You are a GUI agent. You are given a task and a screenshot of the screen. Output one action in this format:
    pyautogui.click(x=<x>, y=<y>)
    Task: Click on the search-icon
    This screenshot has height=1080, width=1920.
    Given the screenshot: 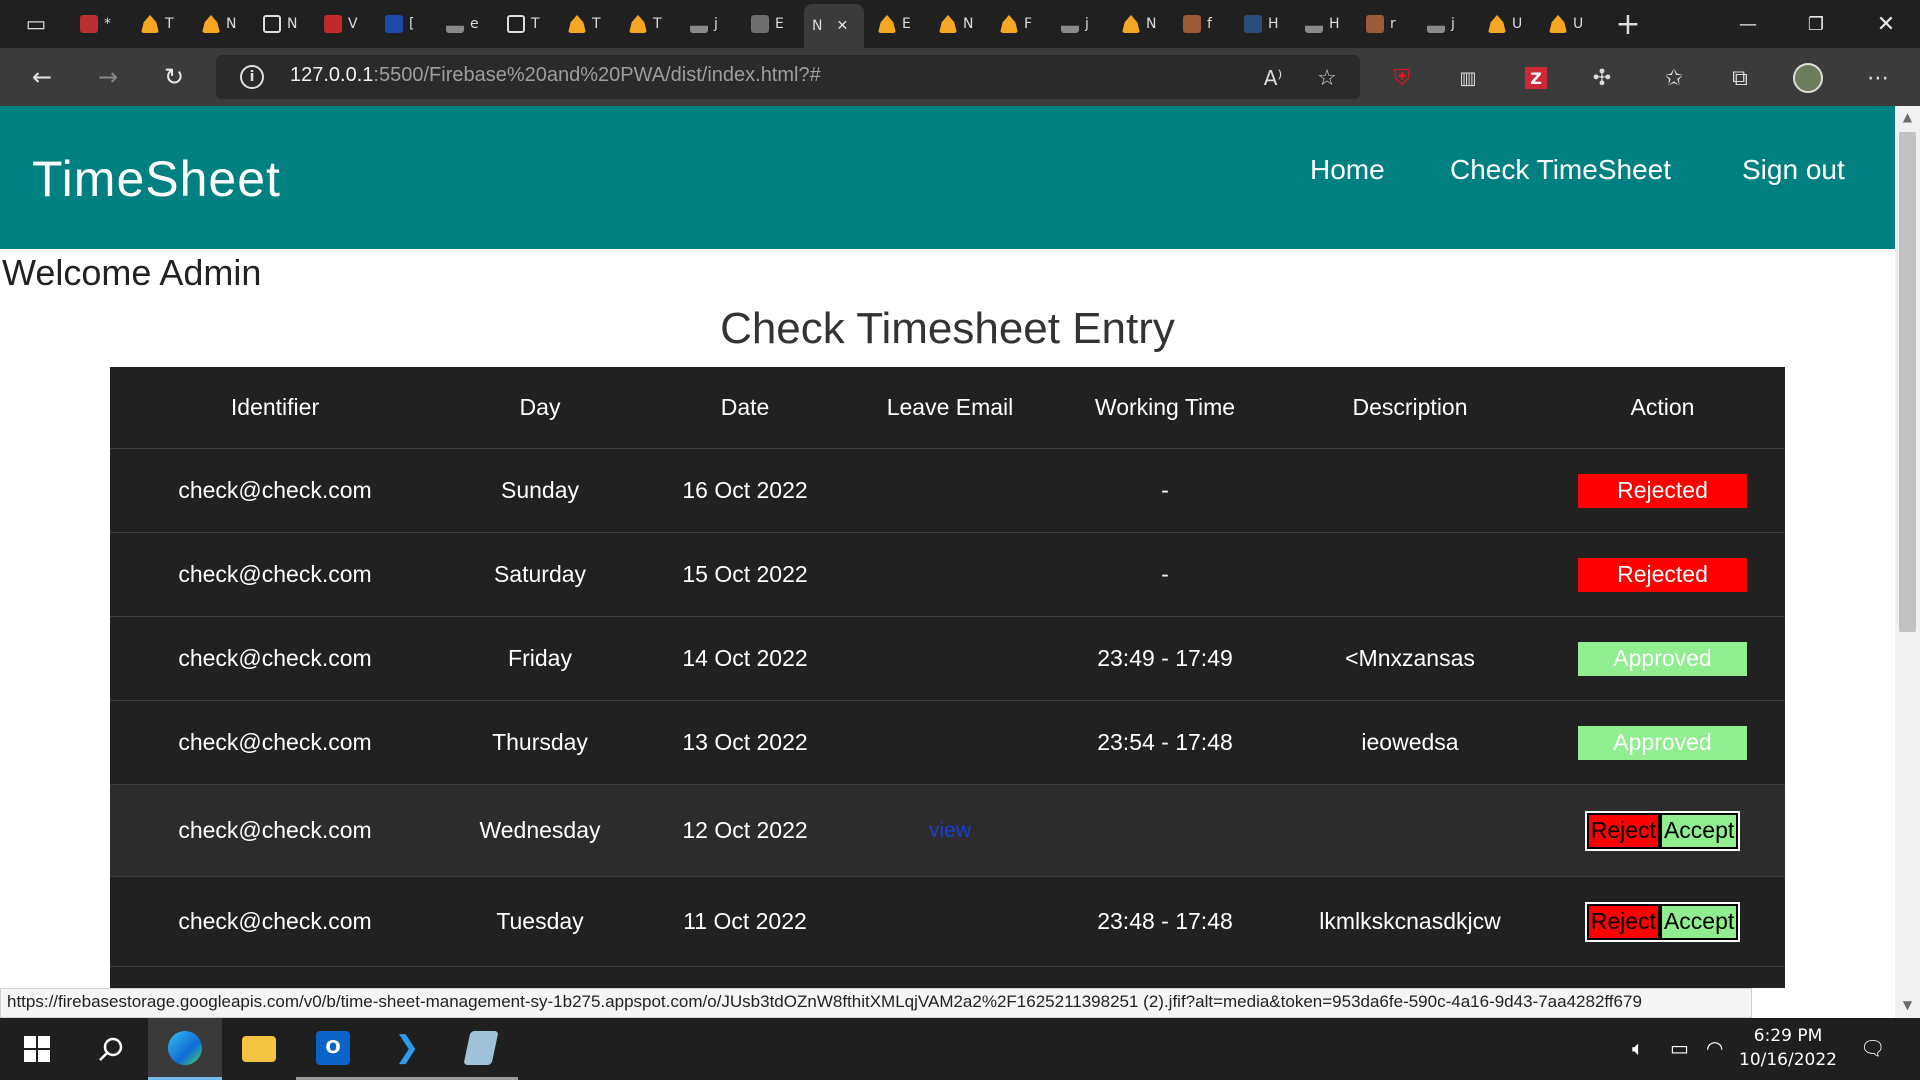 What is the action you would take?
    pyautogui.click(x=111, y=1049)
    